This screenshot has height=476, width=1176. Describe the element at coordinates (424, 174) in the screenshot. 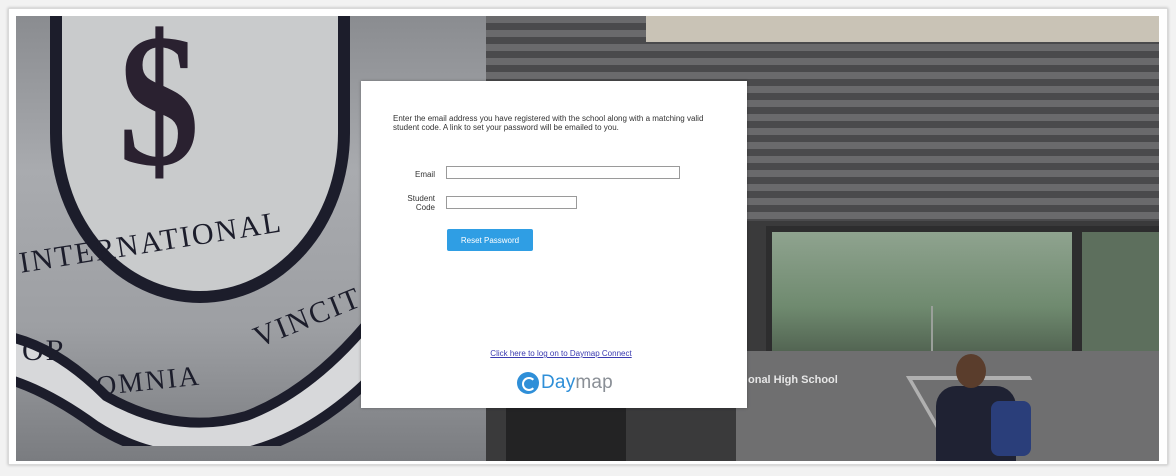

I see `email-label: Email` at that location.